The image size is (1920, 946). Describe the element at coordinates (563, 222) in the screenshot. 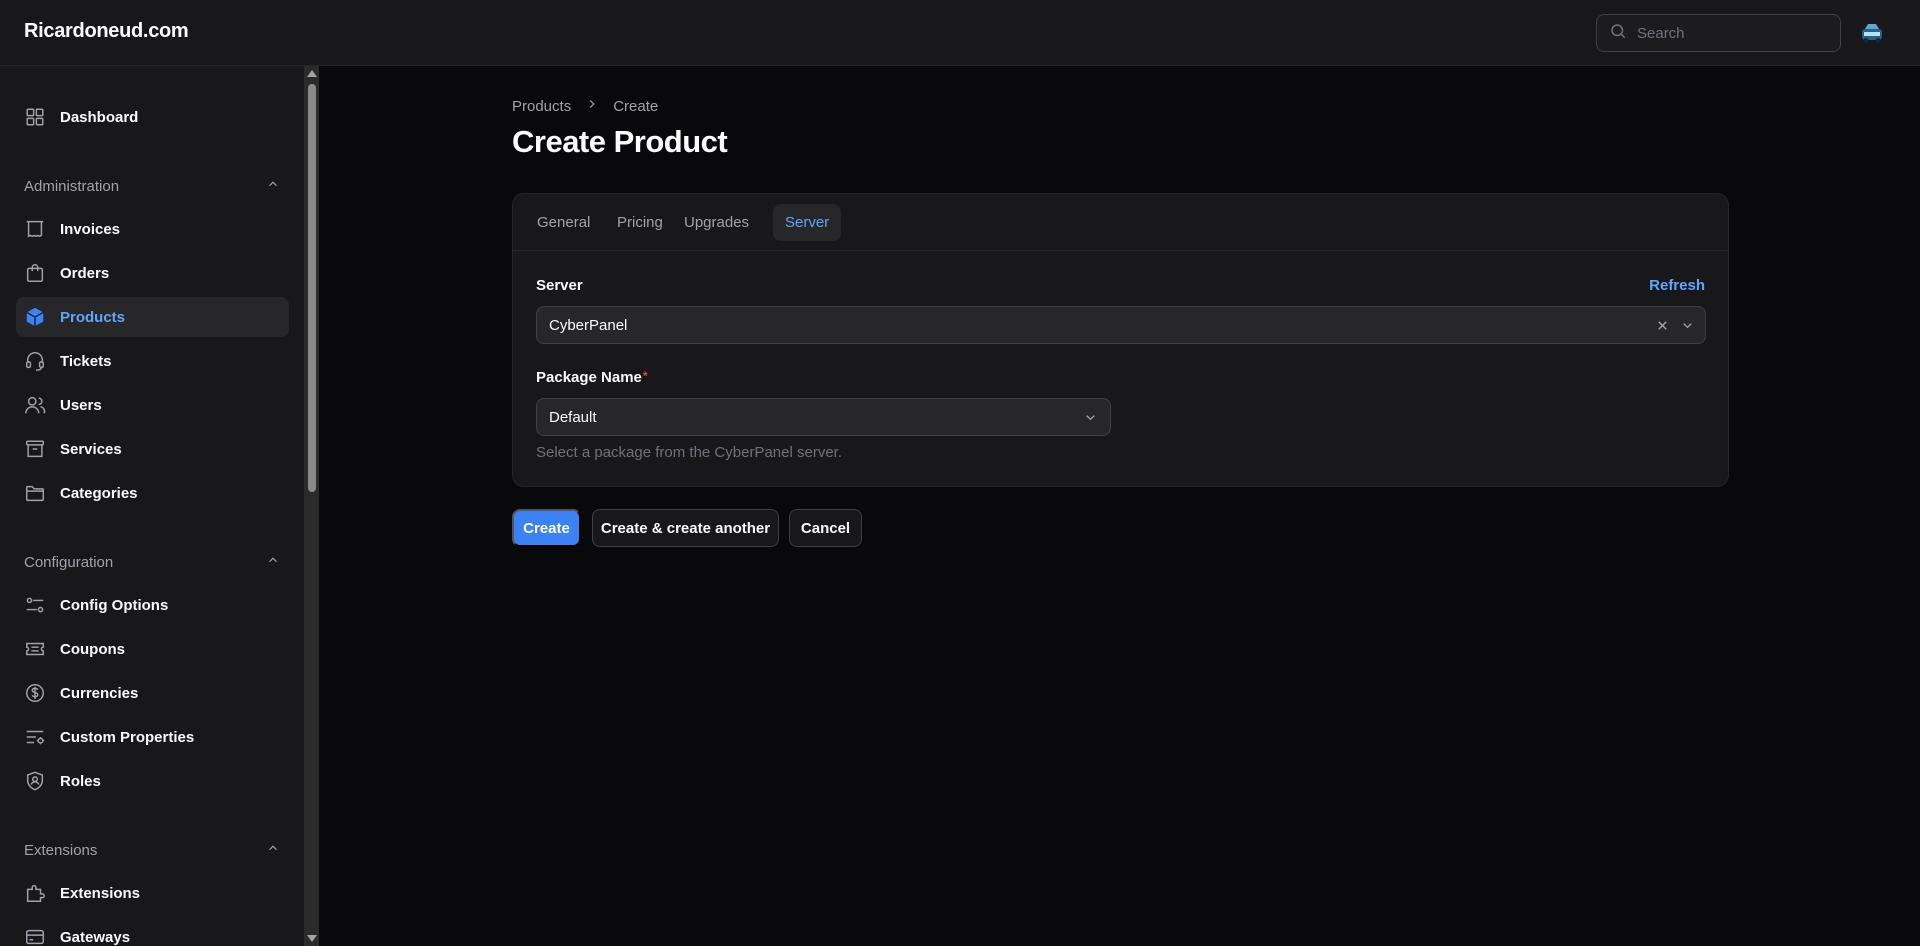

I see `tab-general: General` at that location.